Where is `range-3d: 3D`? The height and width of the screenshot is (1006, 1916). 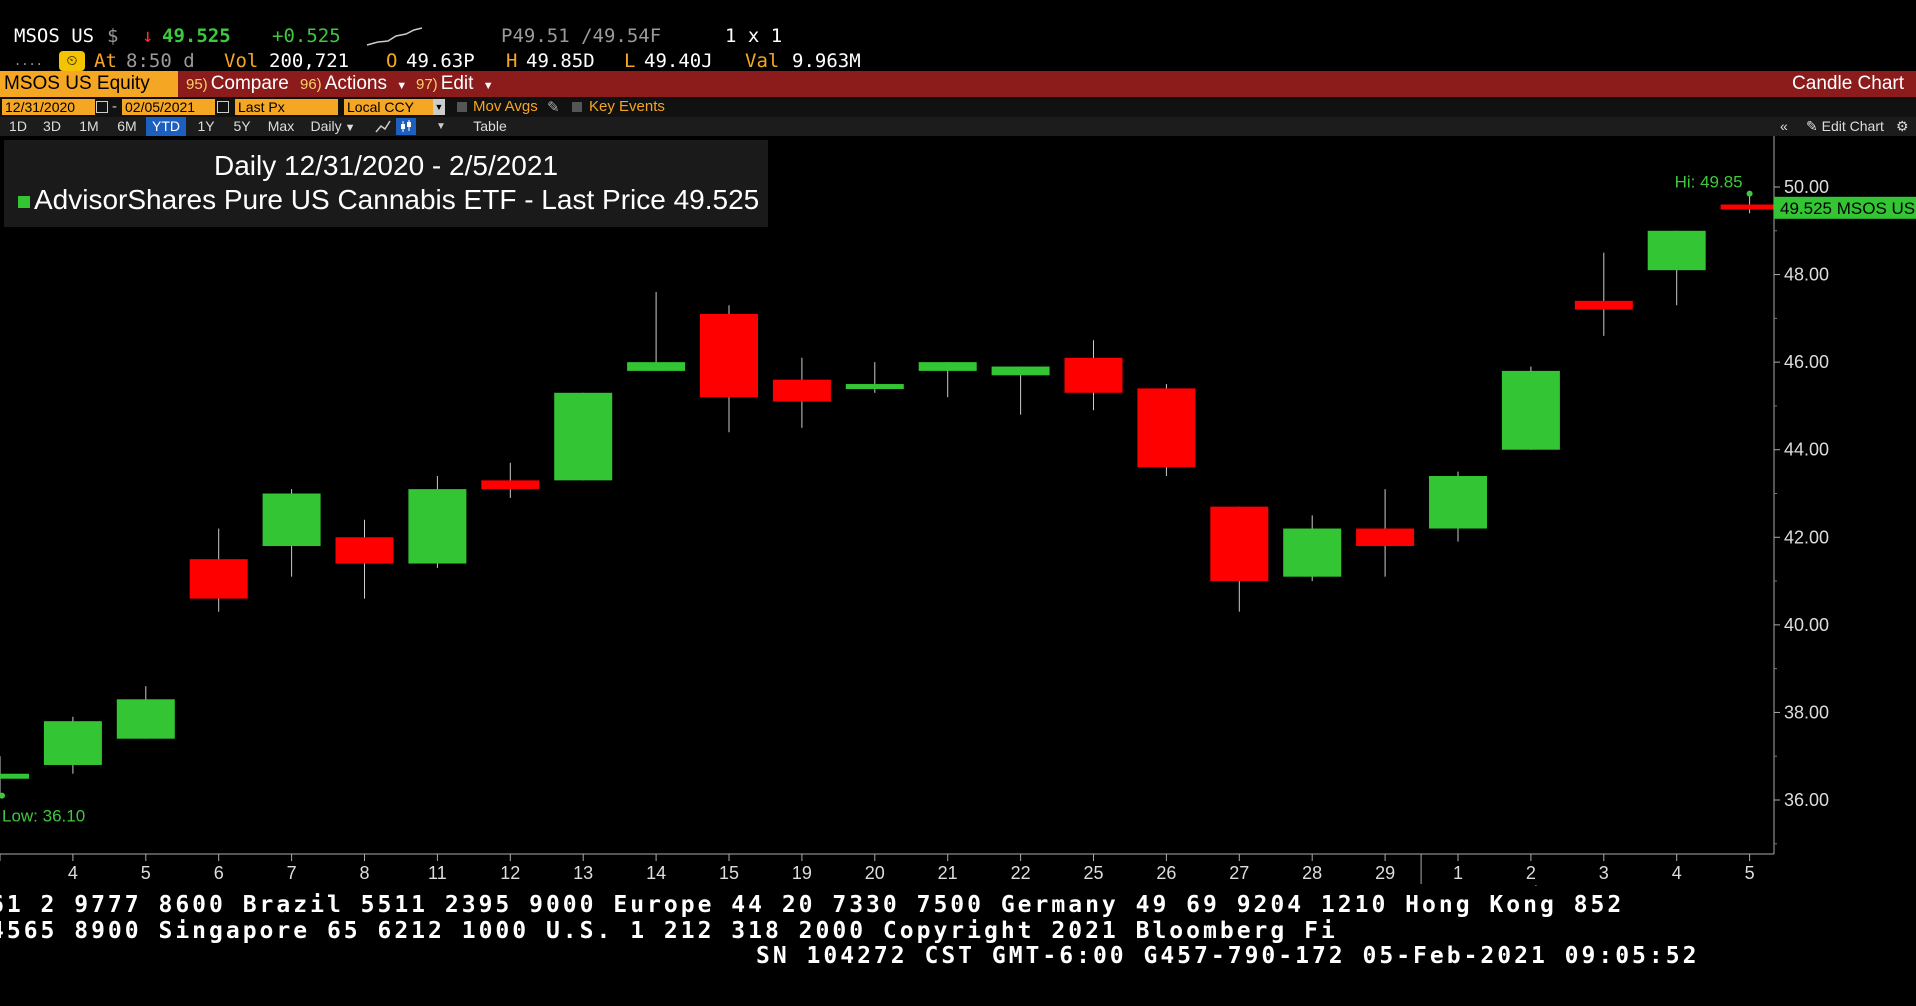 range-3d: 3D is located at coordinates (52, 126).